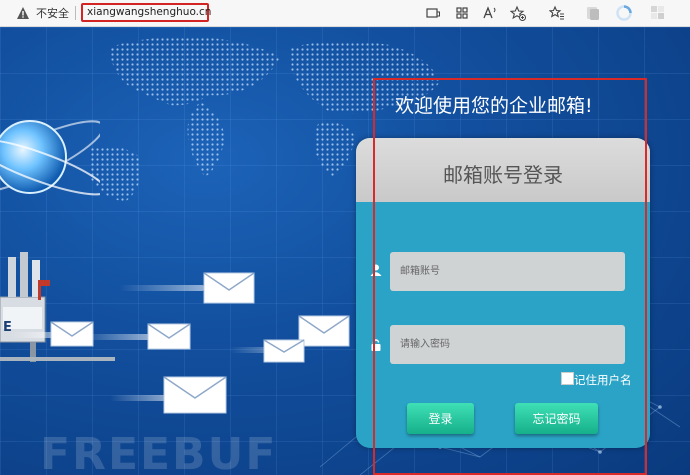 The width and height of the screenshot is (690, 475). Describe the element at coordinates (57, 307) in the screenshot. I see `mailbox-illustration: E` at that location.